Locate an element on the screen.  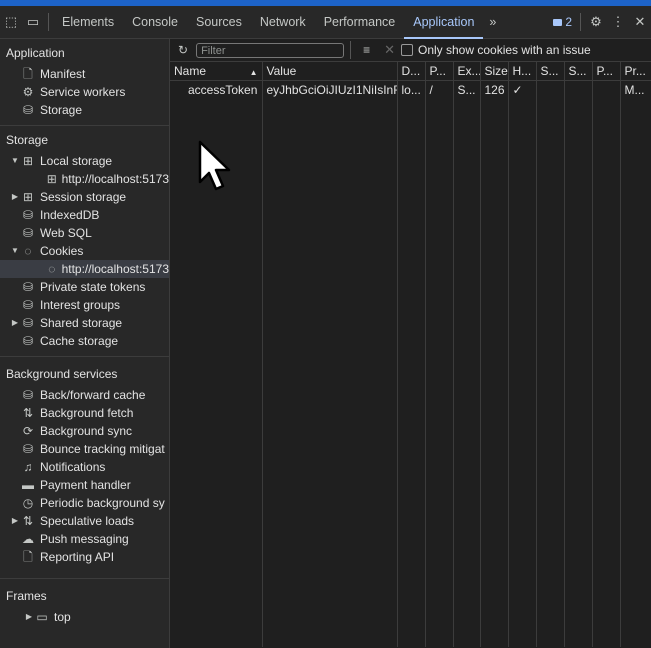
clear-filtered-icon: ≡ is located at coordinates (366, 50).